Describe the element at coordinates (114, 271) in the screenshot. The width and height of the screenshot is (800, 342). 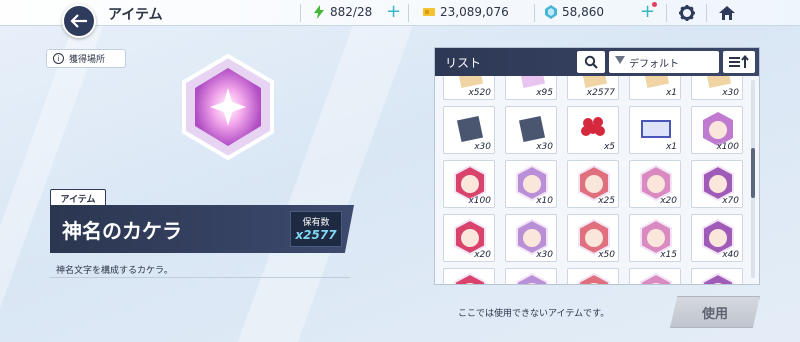
I see `item-description: 神名文字を構成するカケラ。` at that location.